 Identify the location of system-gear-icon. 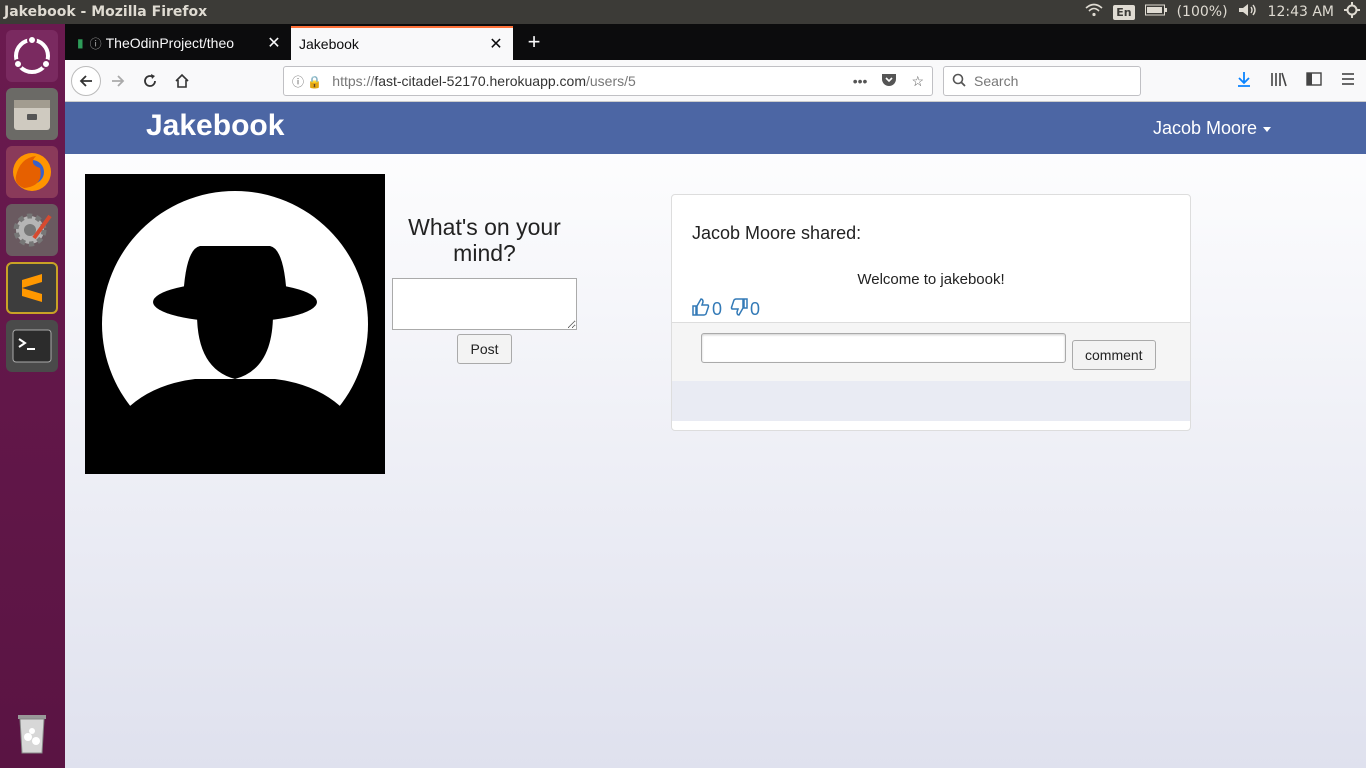
(1352, 12).